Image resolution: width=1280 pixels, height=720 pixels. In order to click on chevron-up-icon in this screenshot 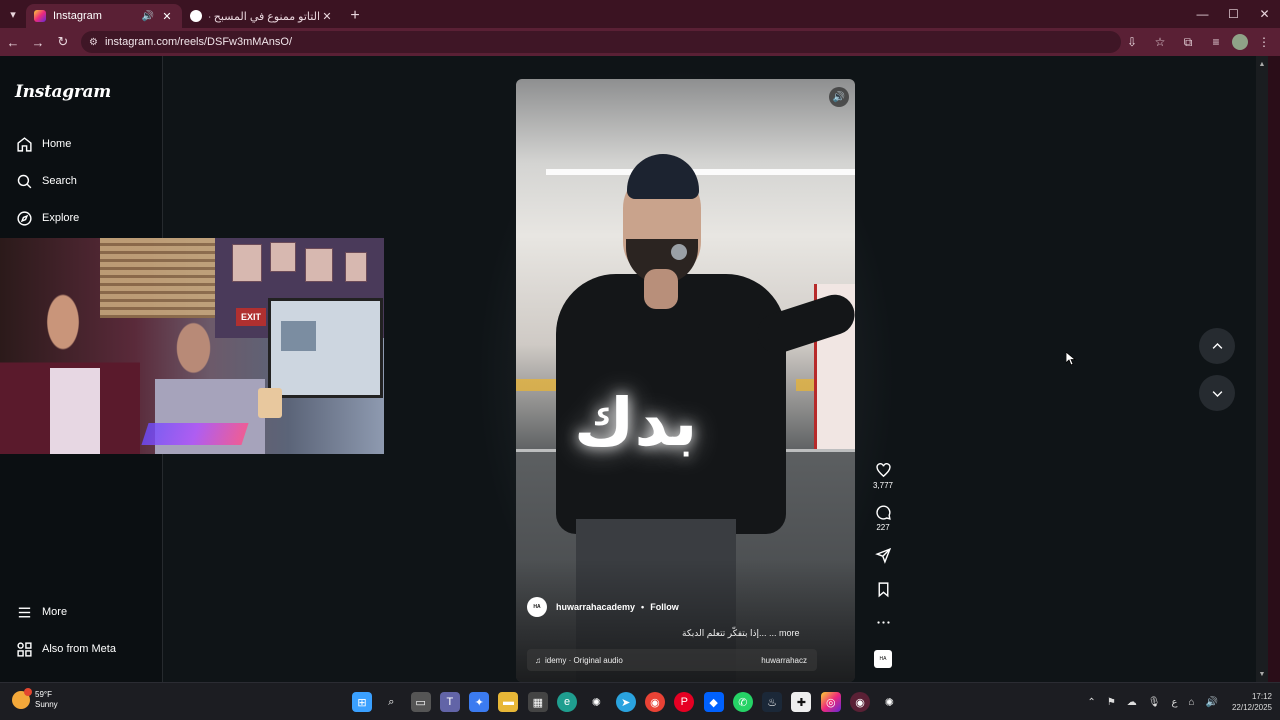, I will do `click(1217, 345)`.